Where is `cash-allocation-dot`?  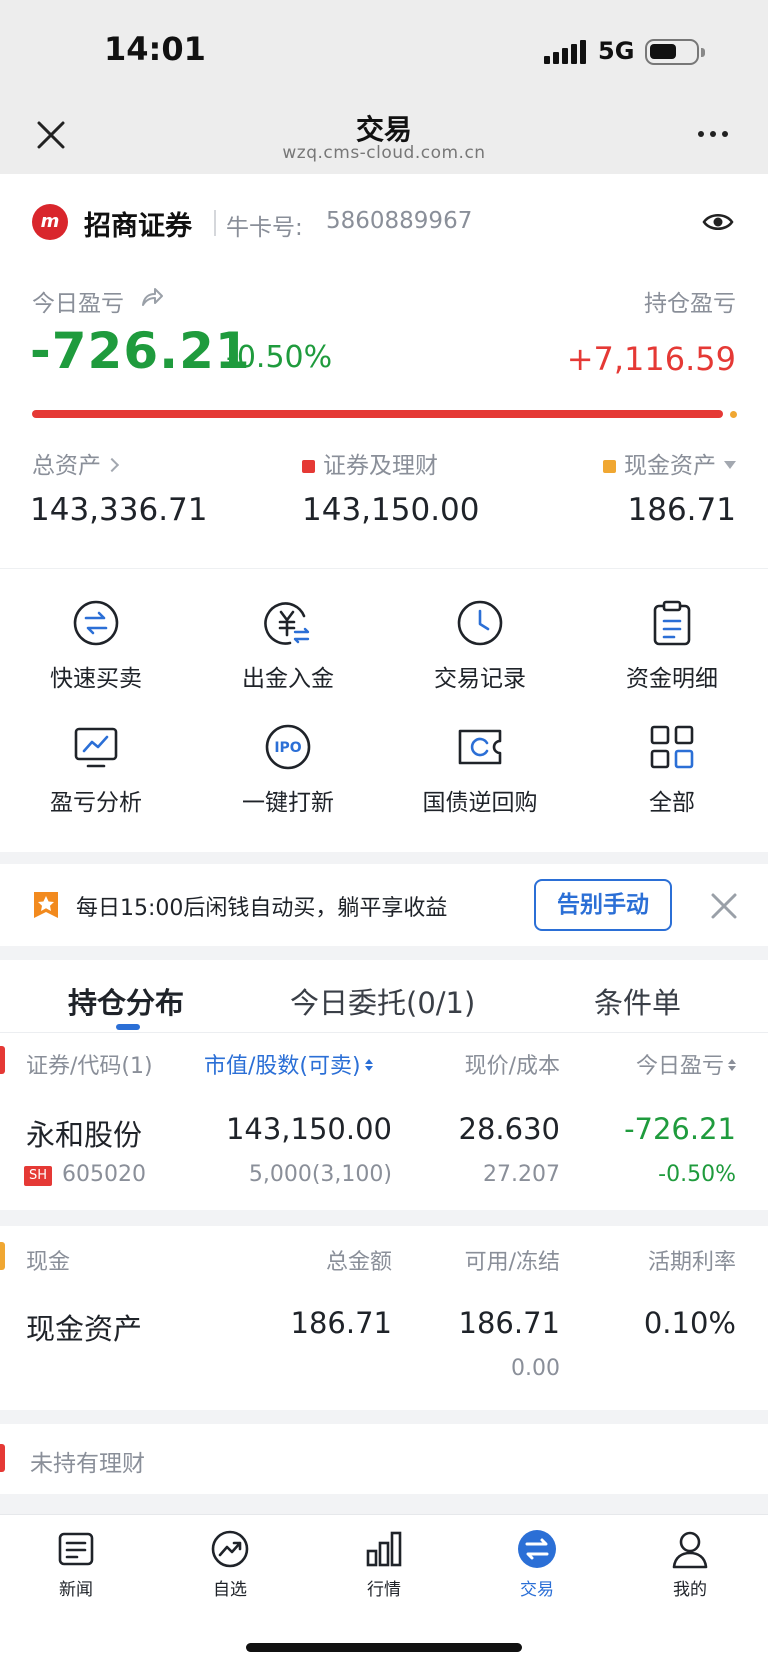
cash-allocation-dot is located at coordinates (733, 414).